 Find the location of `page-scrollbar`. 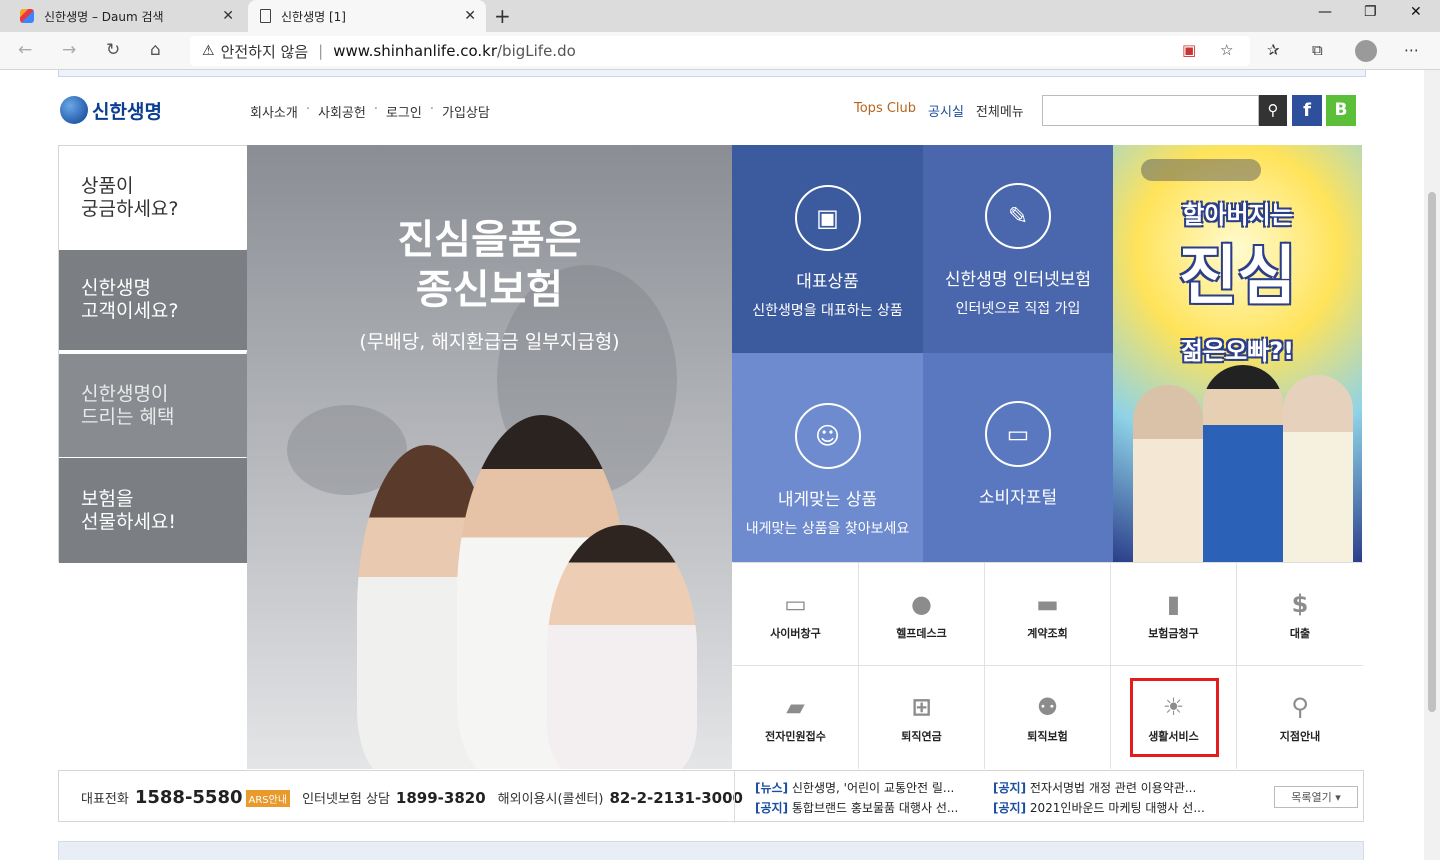

page-scrollbar is located at coordinates (1432, 465).